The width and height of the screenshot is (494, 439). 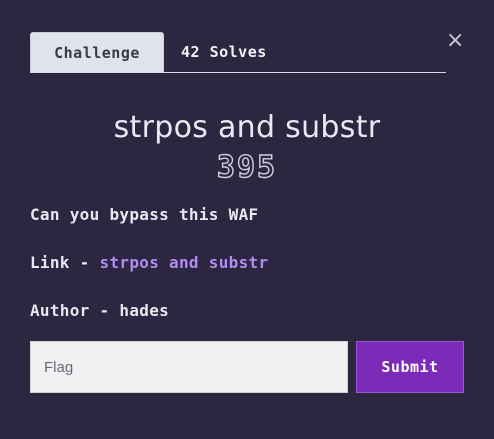 I want to click on submit-button: Submit, so click(x=410, y=367).